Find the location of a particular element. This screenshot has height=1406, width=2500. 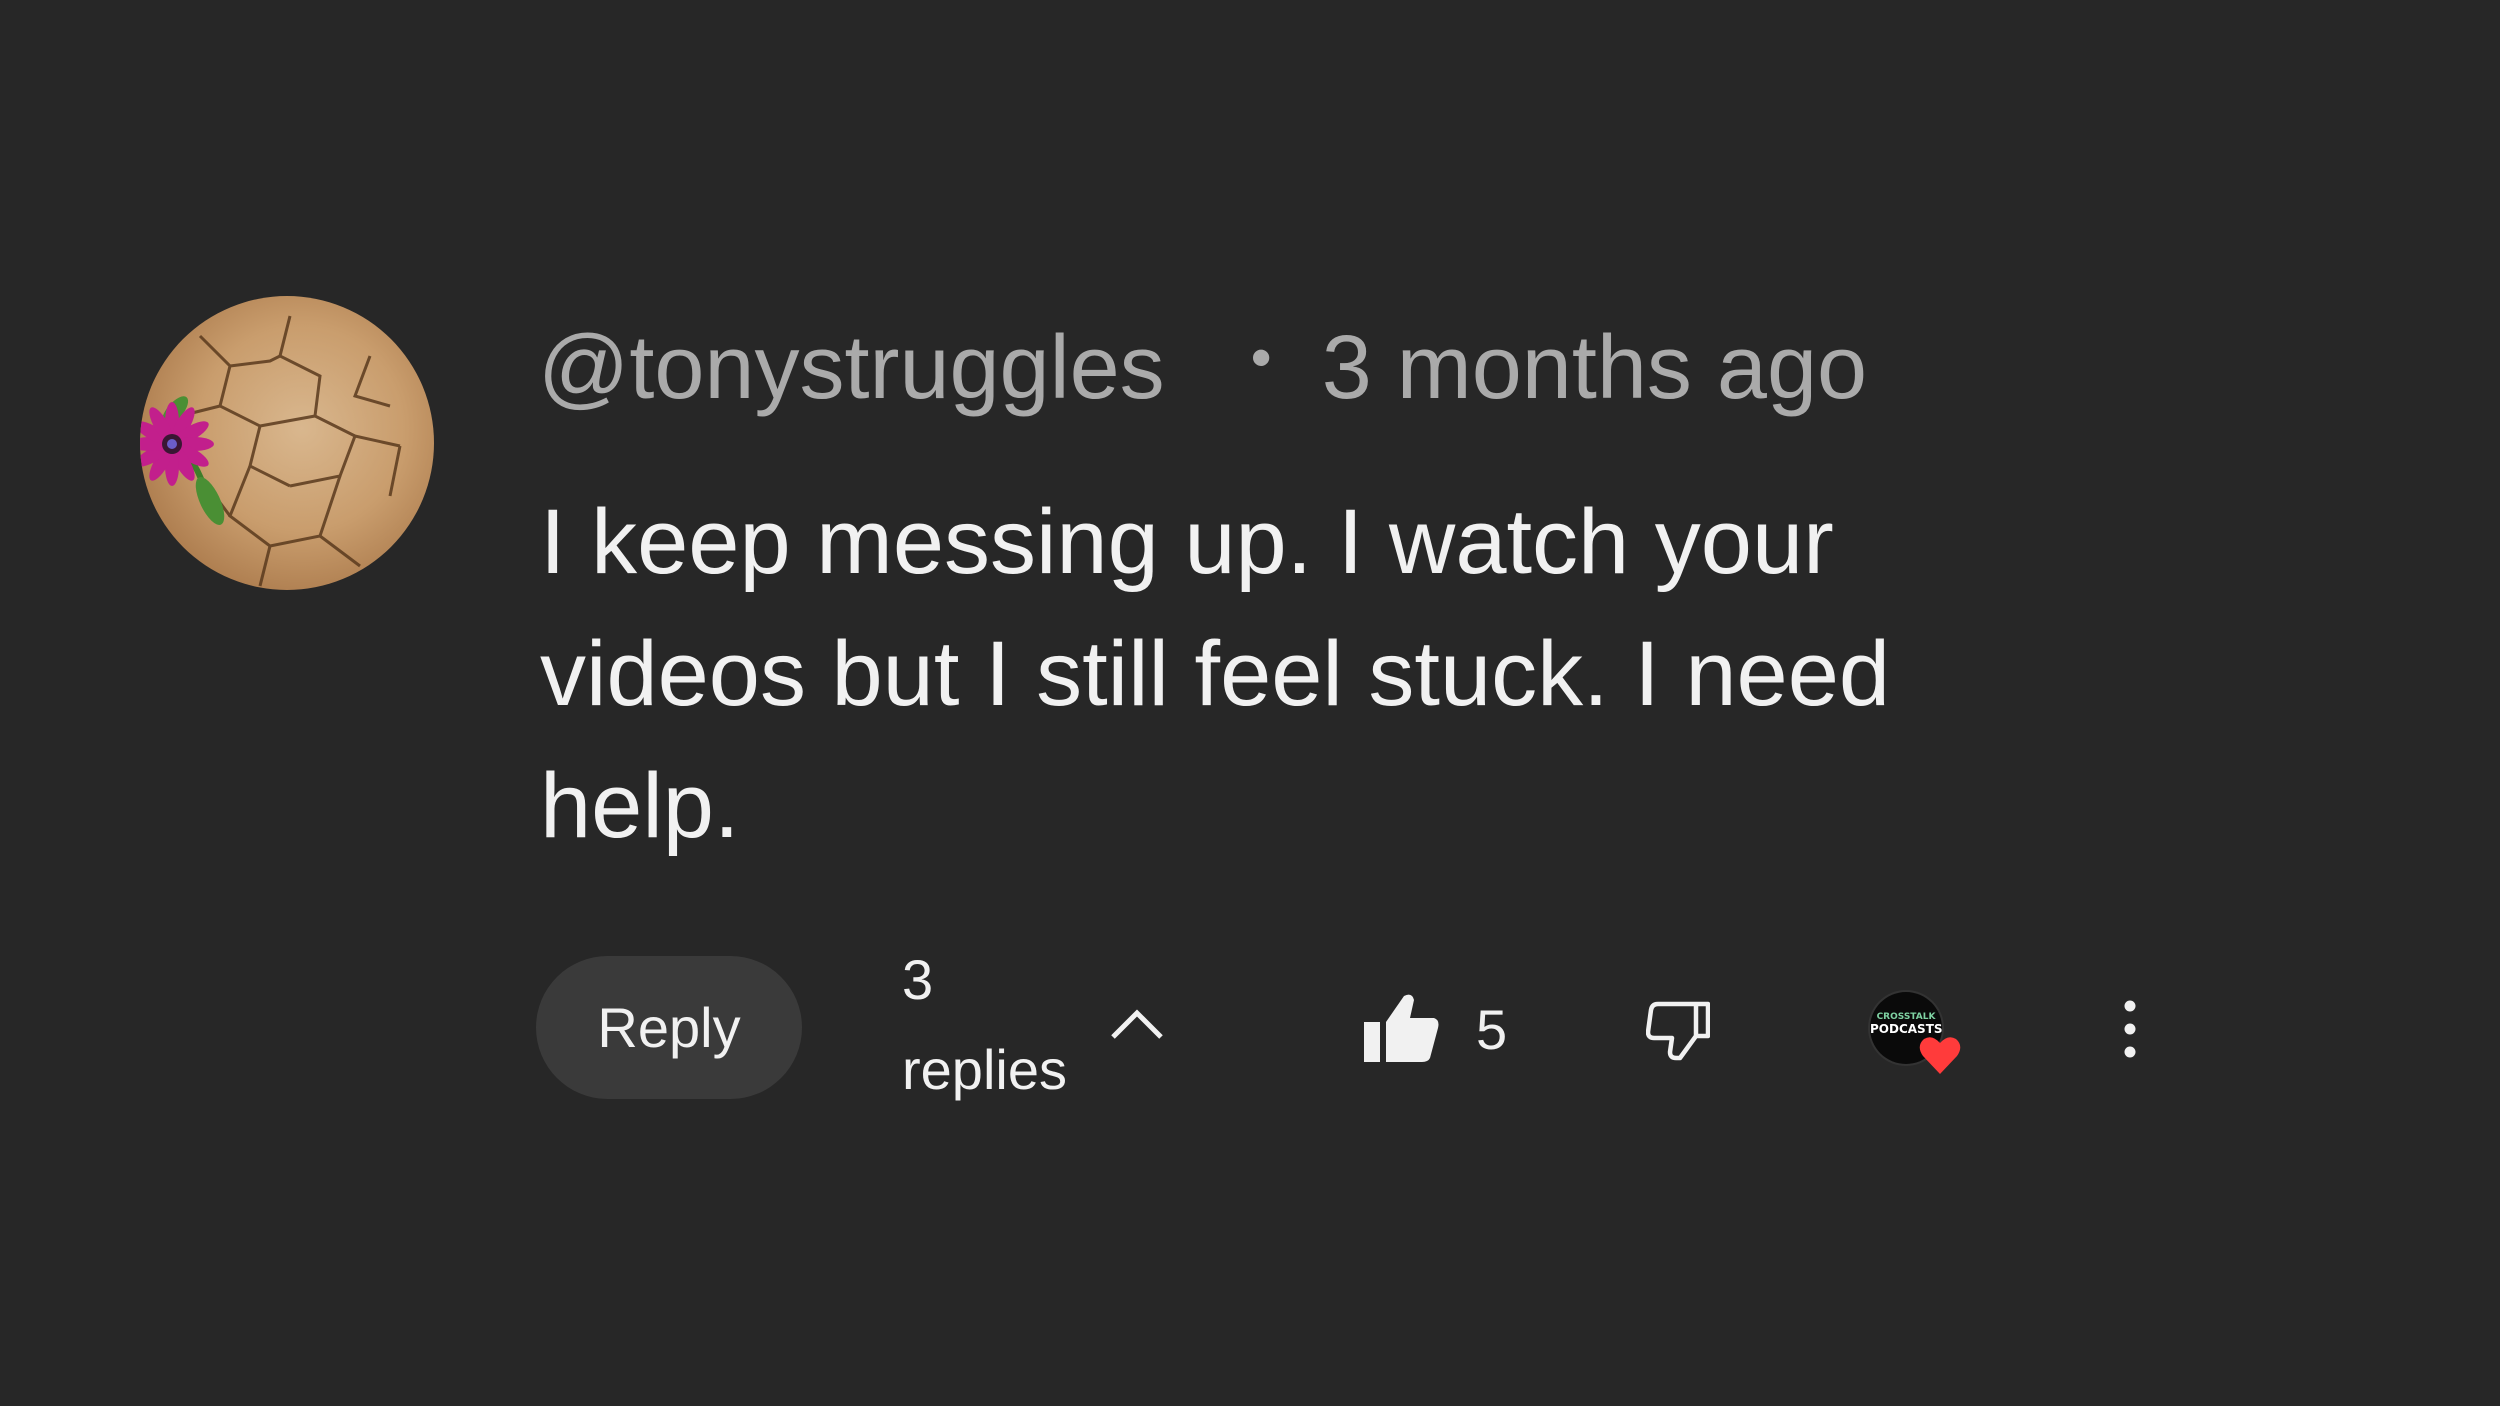

like-button is located at coordinates (1402, 1028).